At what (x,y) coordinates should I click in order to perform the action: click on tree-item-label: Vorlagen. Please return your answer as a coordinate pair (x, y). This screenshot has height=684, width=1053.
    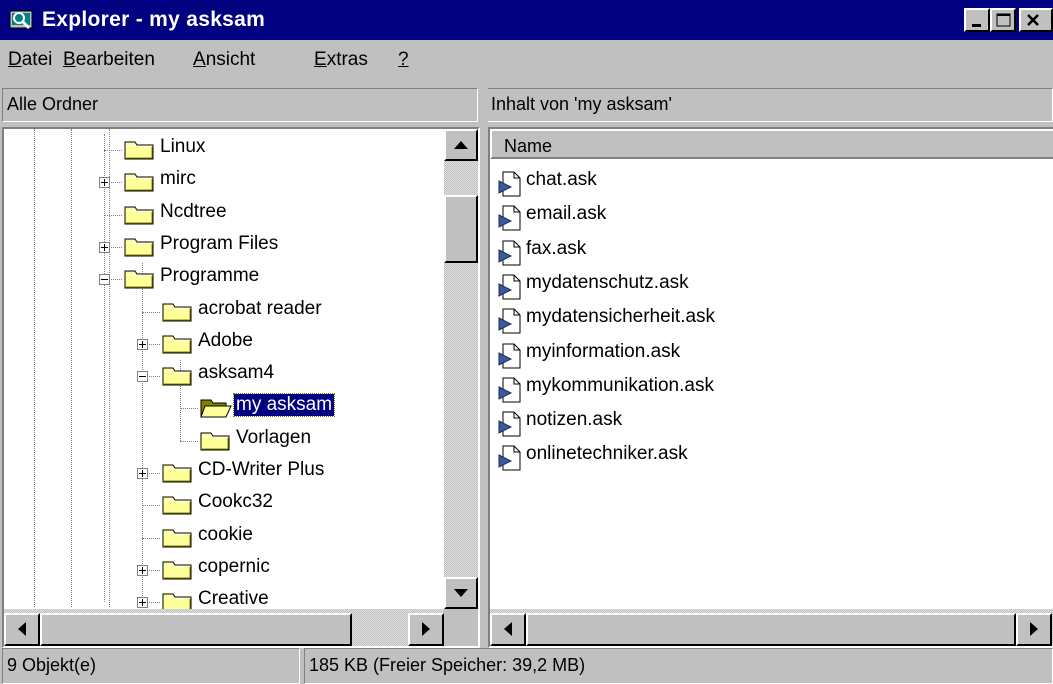
    Looking at the image, I should click on (274, 437).